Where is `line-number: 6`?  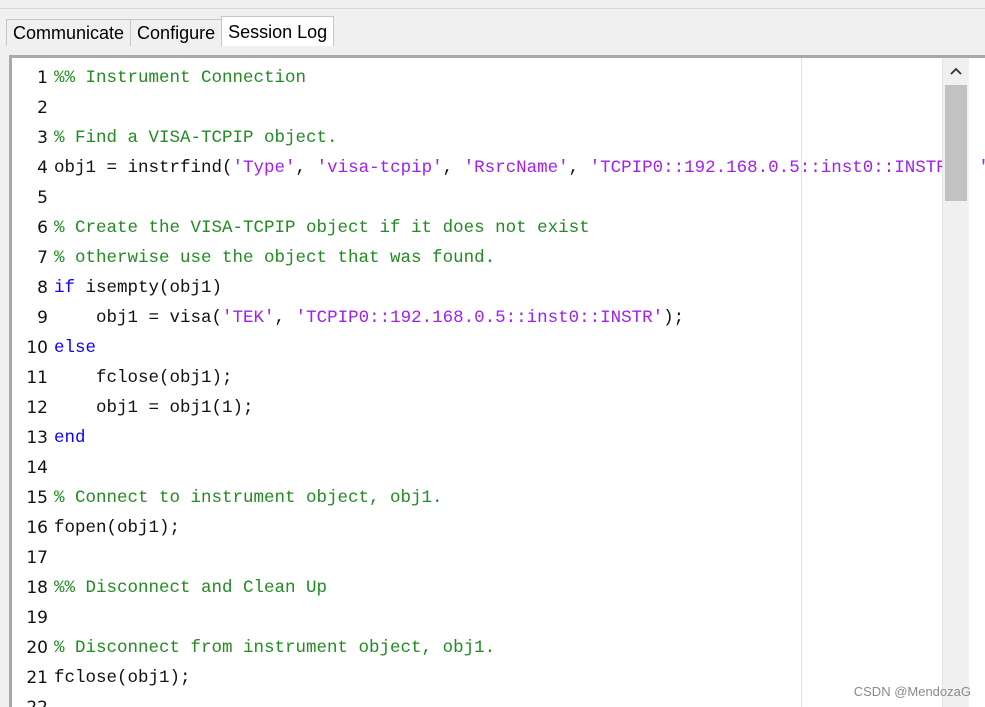
line-number: 6 is located at coordinates (42, 228).